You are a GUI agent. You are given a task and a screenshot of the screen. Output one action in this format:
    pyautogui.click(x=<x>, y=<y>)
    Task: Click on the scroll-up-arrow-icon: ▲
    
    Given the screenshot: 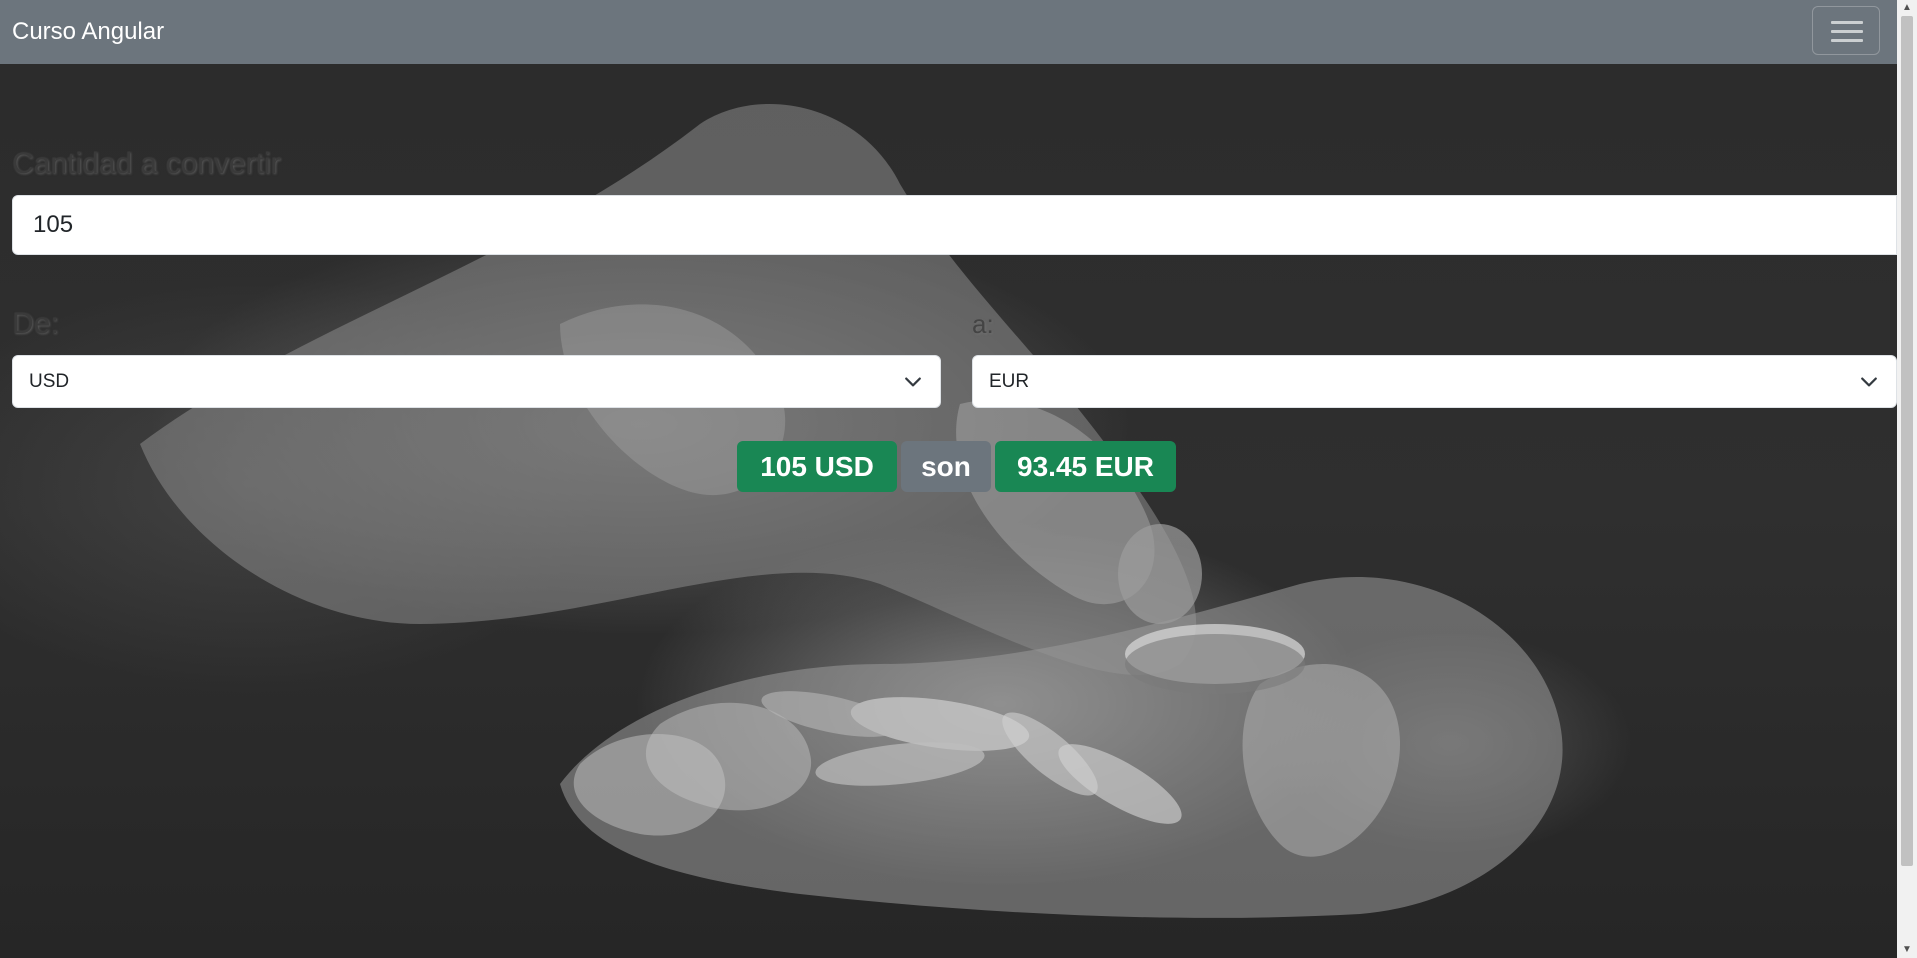 What is the action you would take?
    pyautogui.click(x=1907, y=8)
    